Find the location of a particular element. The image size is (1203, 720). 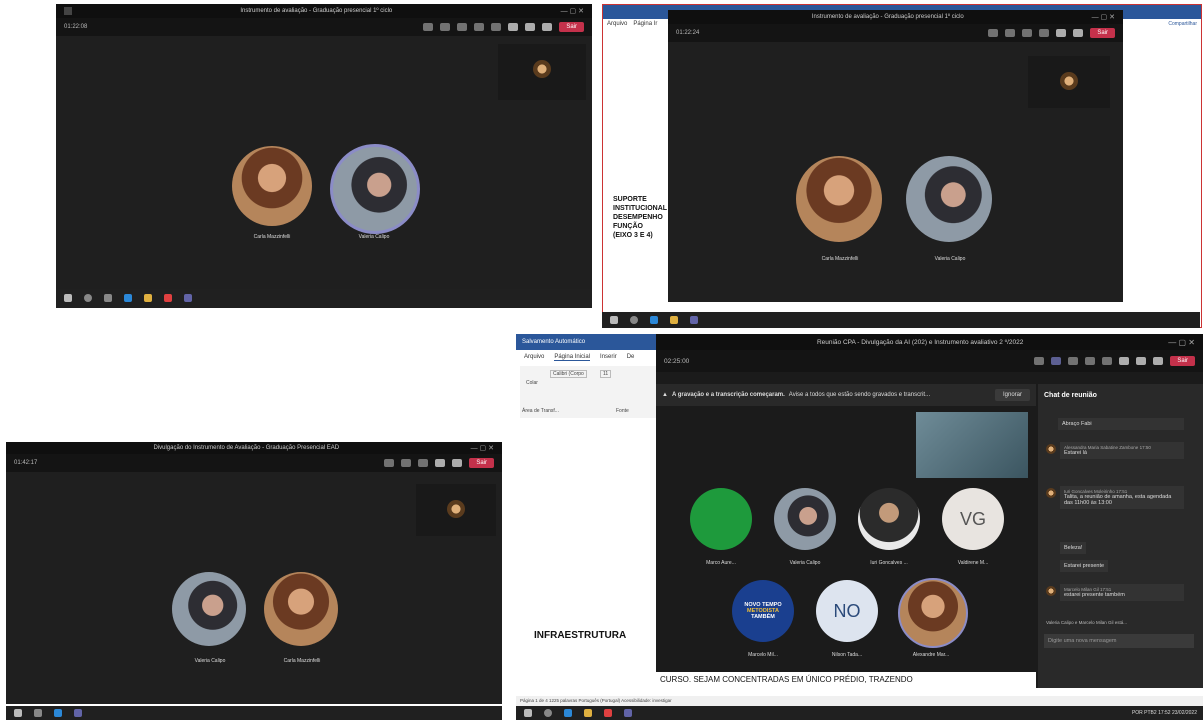

autosave-toggle: Salvamento Automático is located at coordinates (553, 342).